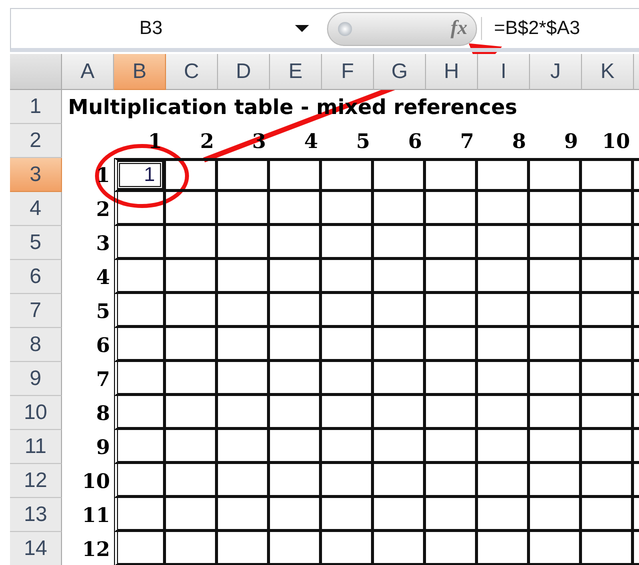 Image resolution: width=639 pixels, height=565 pixels. Describe the element at coordinates (400, 72) in the screenshot. I see `column-header: G` at that location.